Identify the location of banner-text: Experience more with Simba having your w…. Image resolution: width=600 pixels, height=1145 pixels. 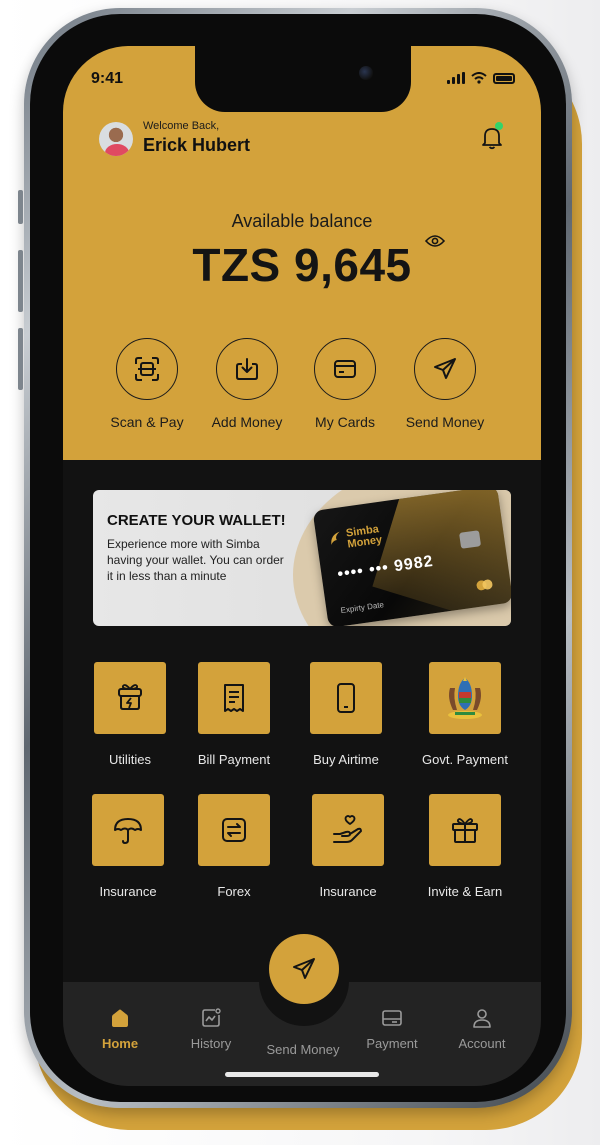
(195, 560).